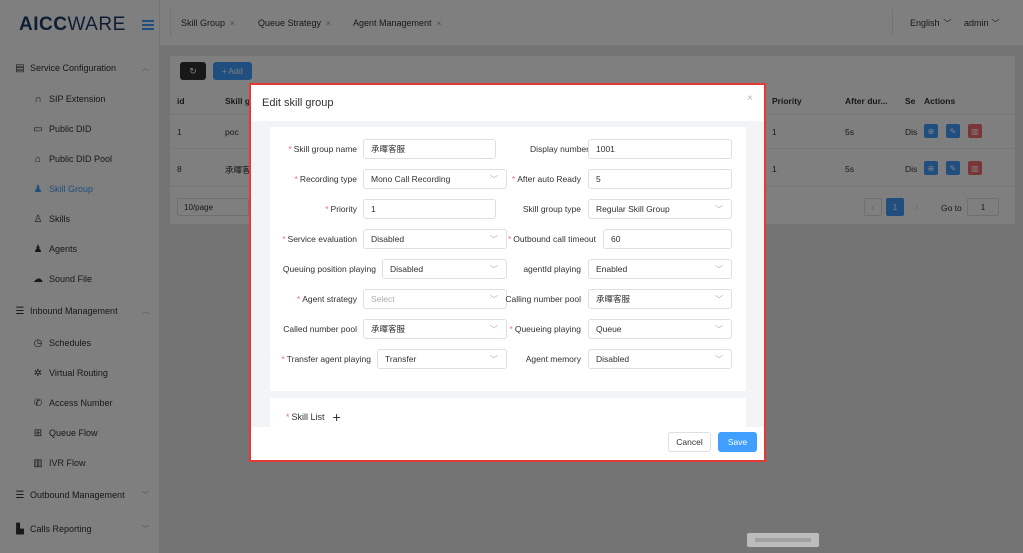  What do you see at coordinates (551, 239) in the screenshot?
I see `outbound-call-timeout-label: * Outbound call timeout` at bounding box center [551, 239].